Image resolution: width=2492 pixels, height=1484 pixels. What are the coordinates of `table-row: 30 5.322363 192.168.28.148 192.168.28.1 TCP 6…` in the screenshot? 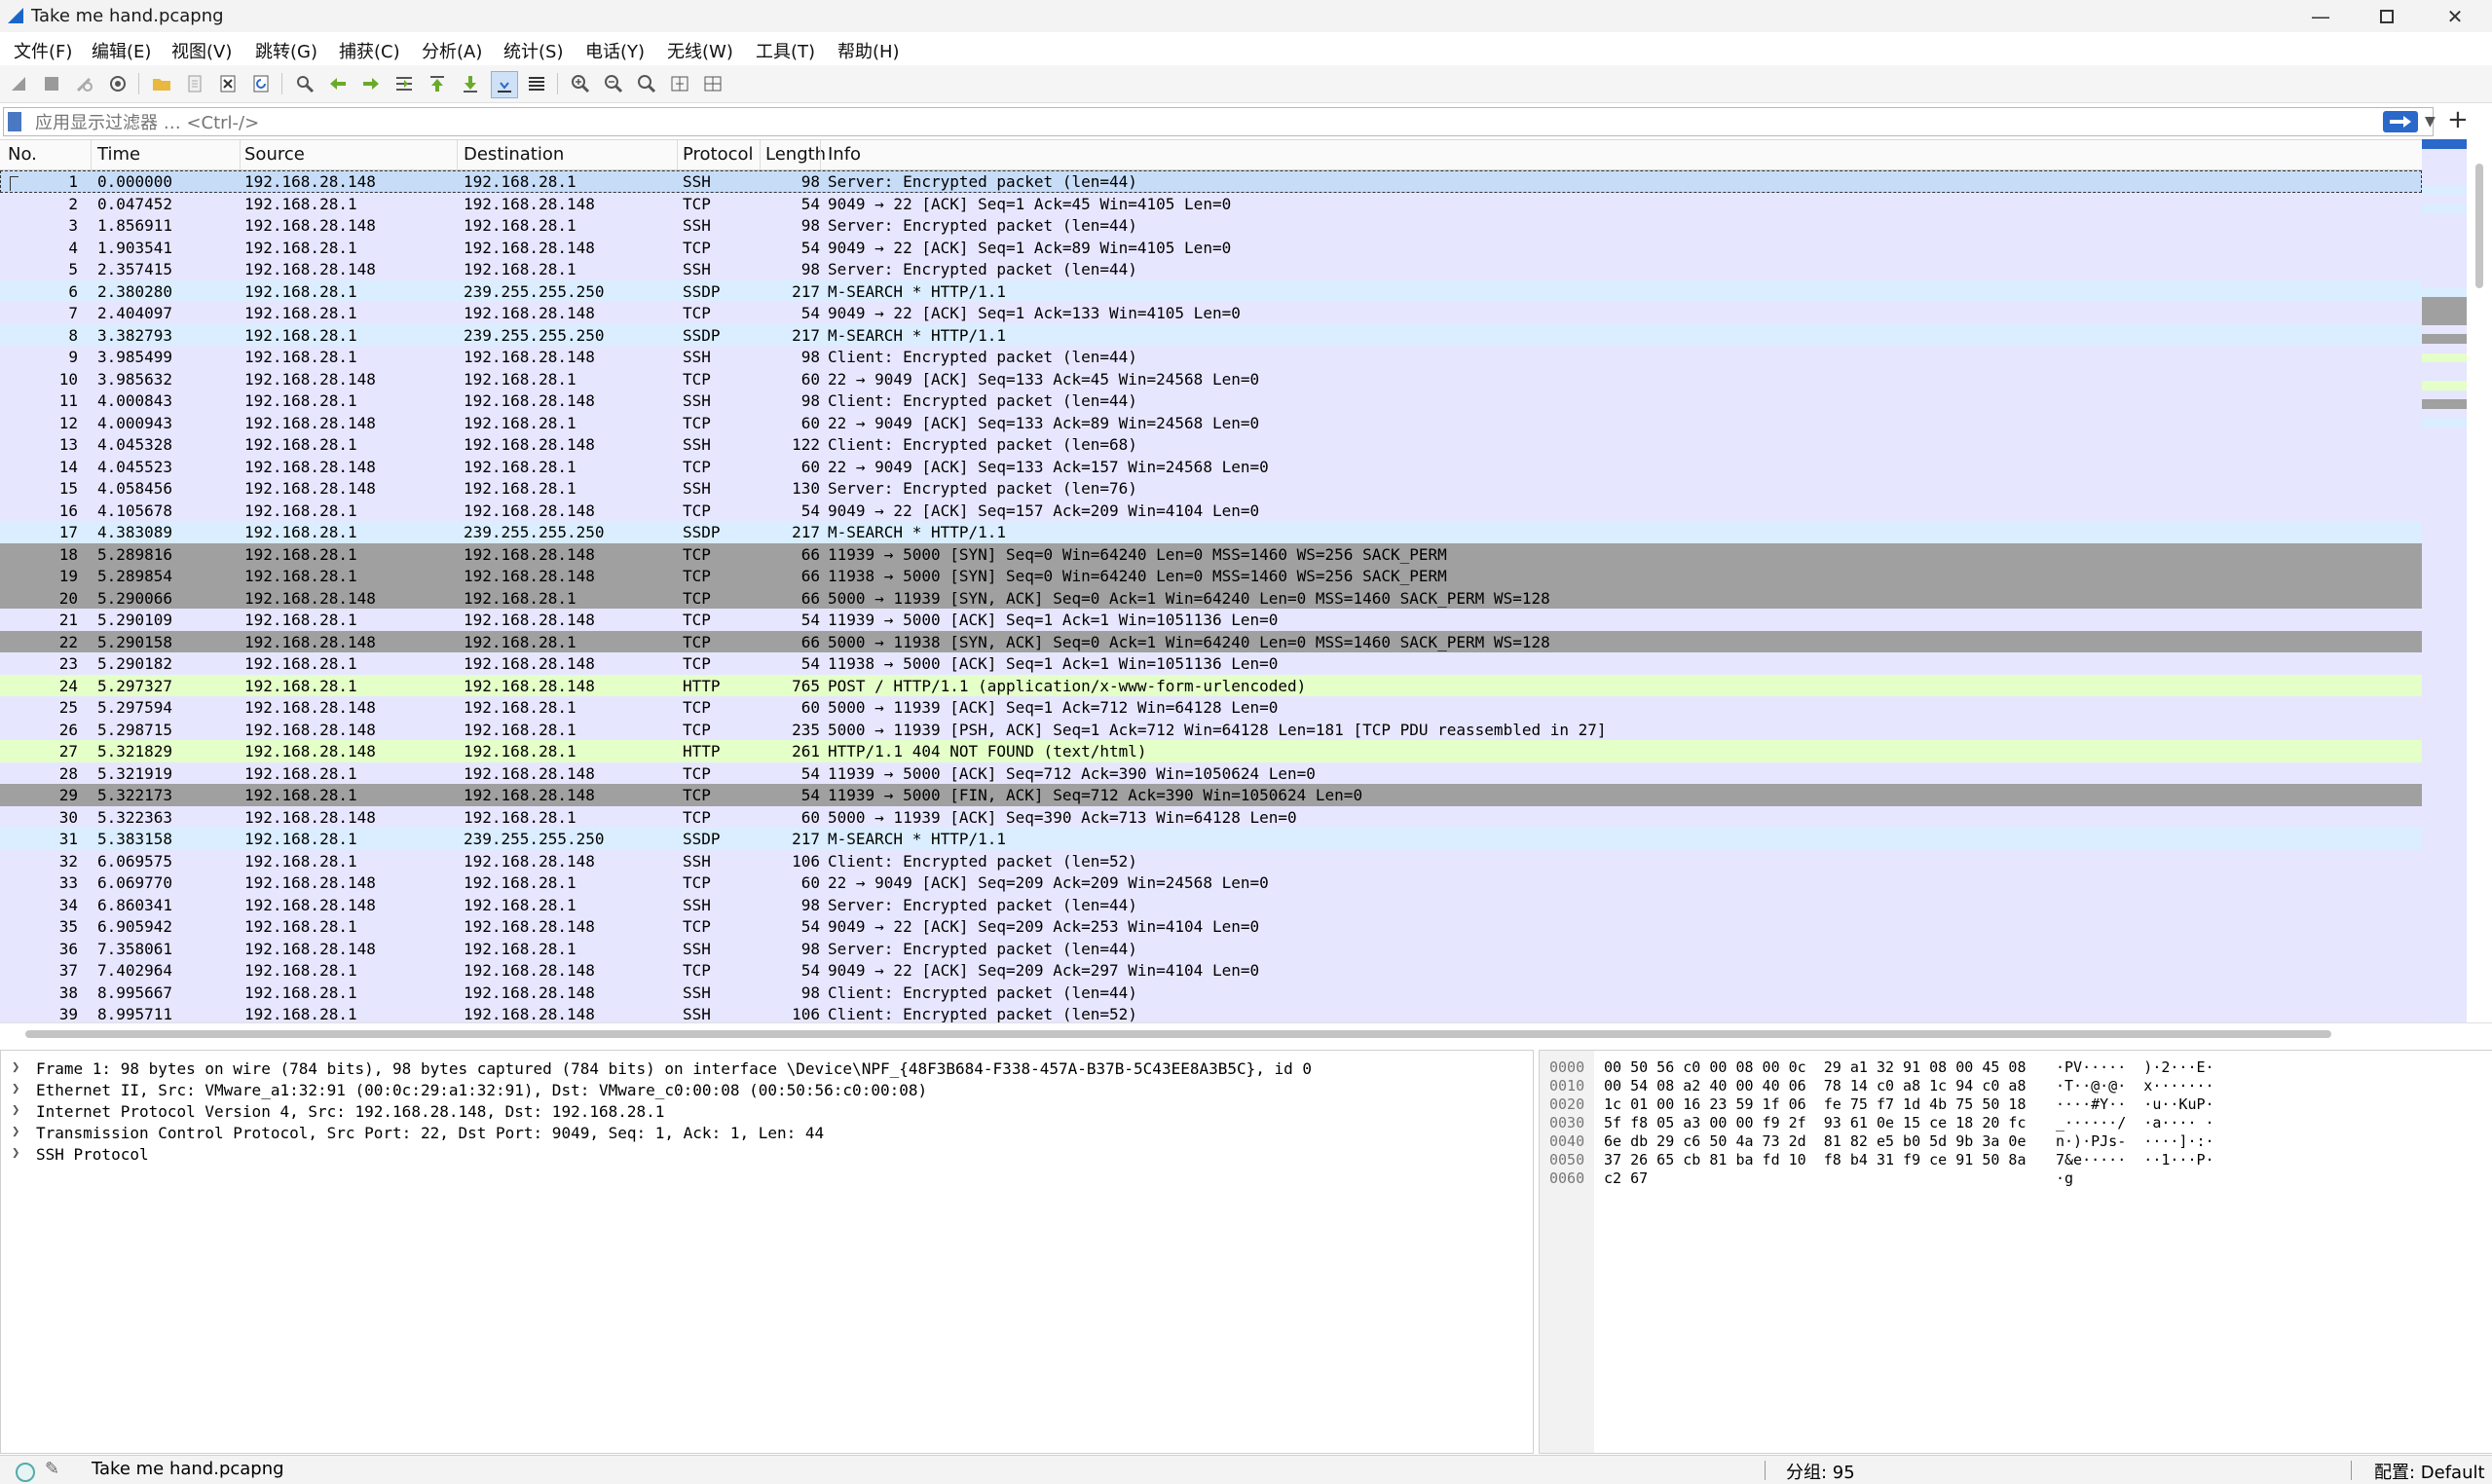 It's located at (1211, 816).